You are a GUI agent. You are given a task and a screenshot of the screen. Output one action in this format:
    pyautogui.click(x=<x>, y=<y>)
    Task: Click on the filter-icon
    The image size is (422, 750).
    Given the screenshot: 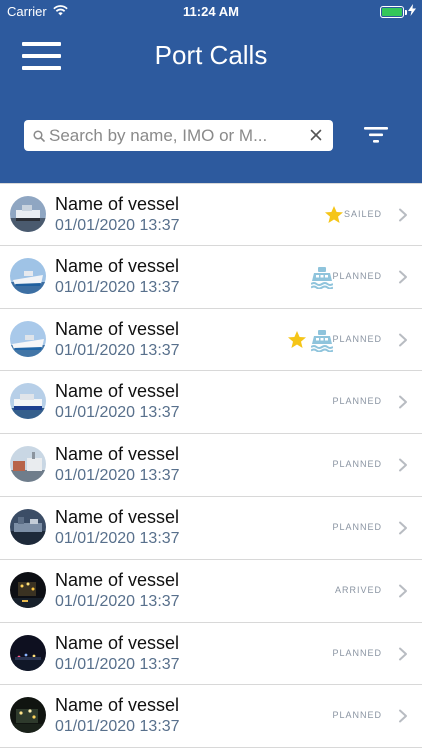 What is the action you would take?
    pyautogui.click(x=376, y=135)
    